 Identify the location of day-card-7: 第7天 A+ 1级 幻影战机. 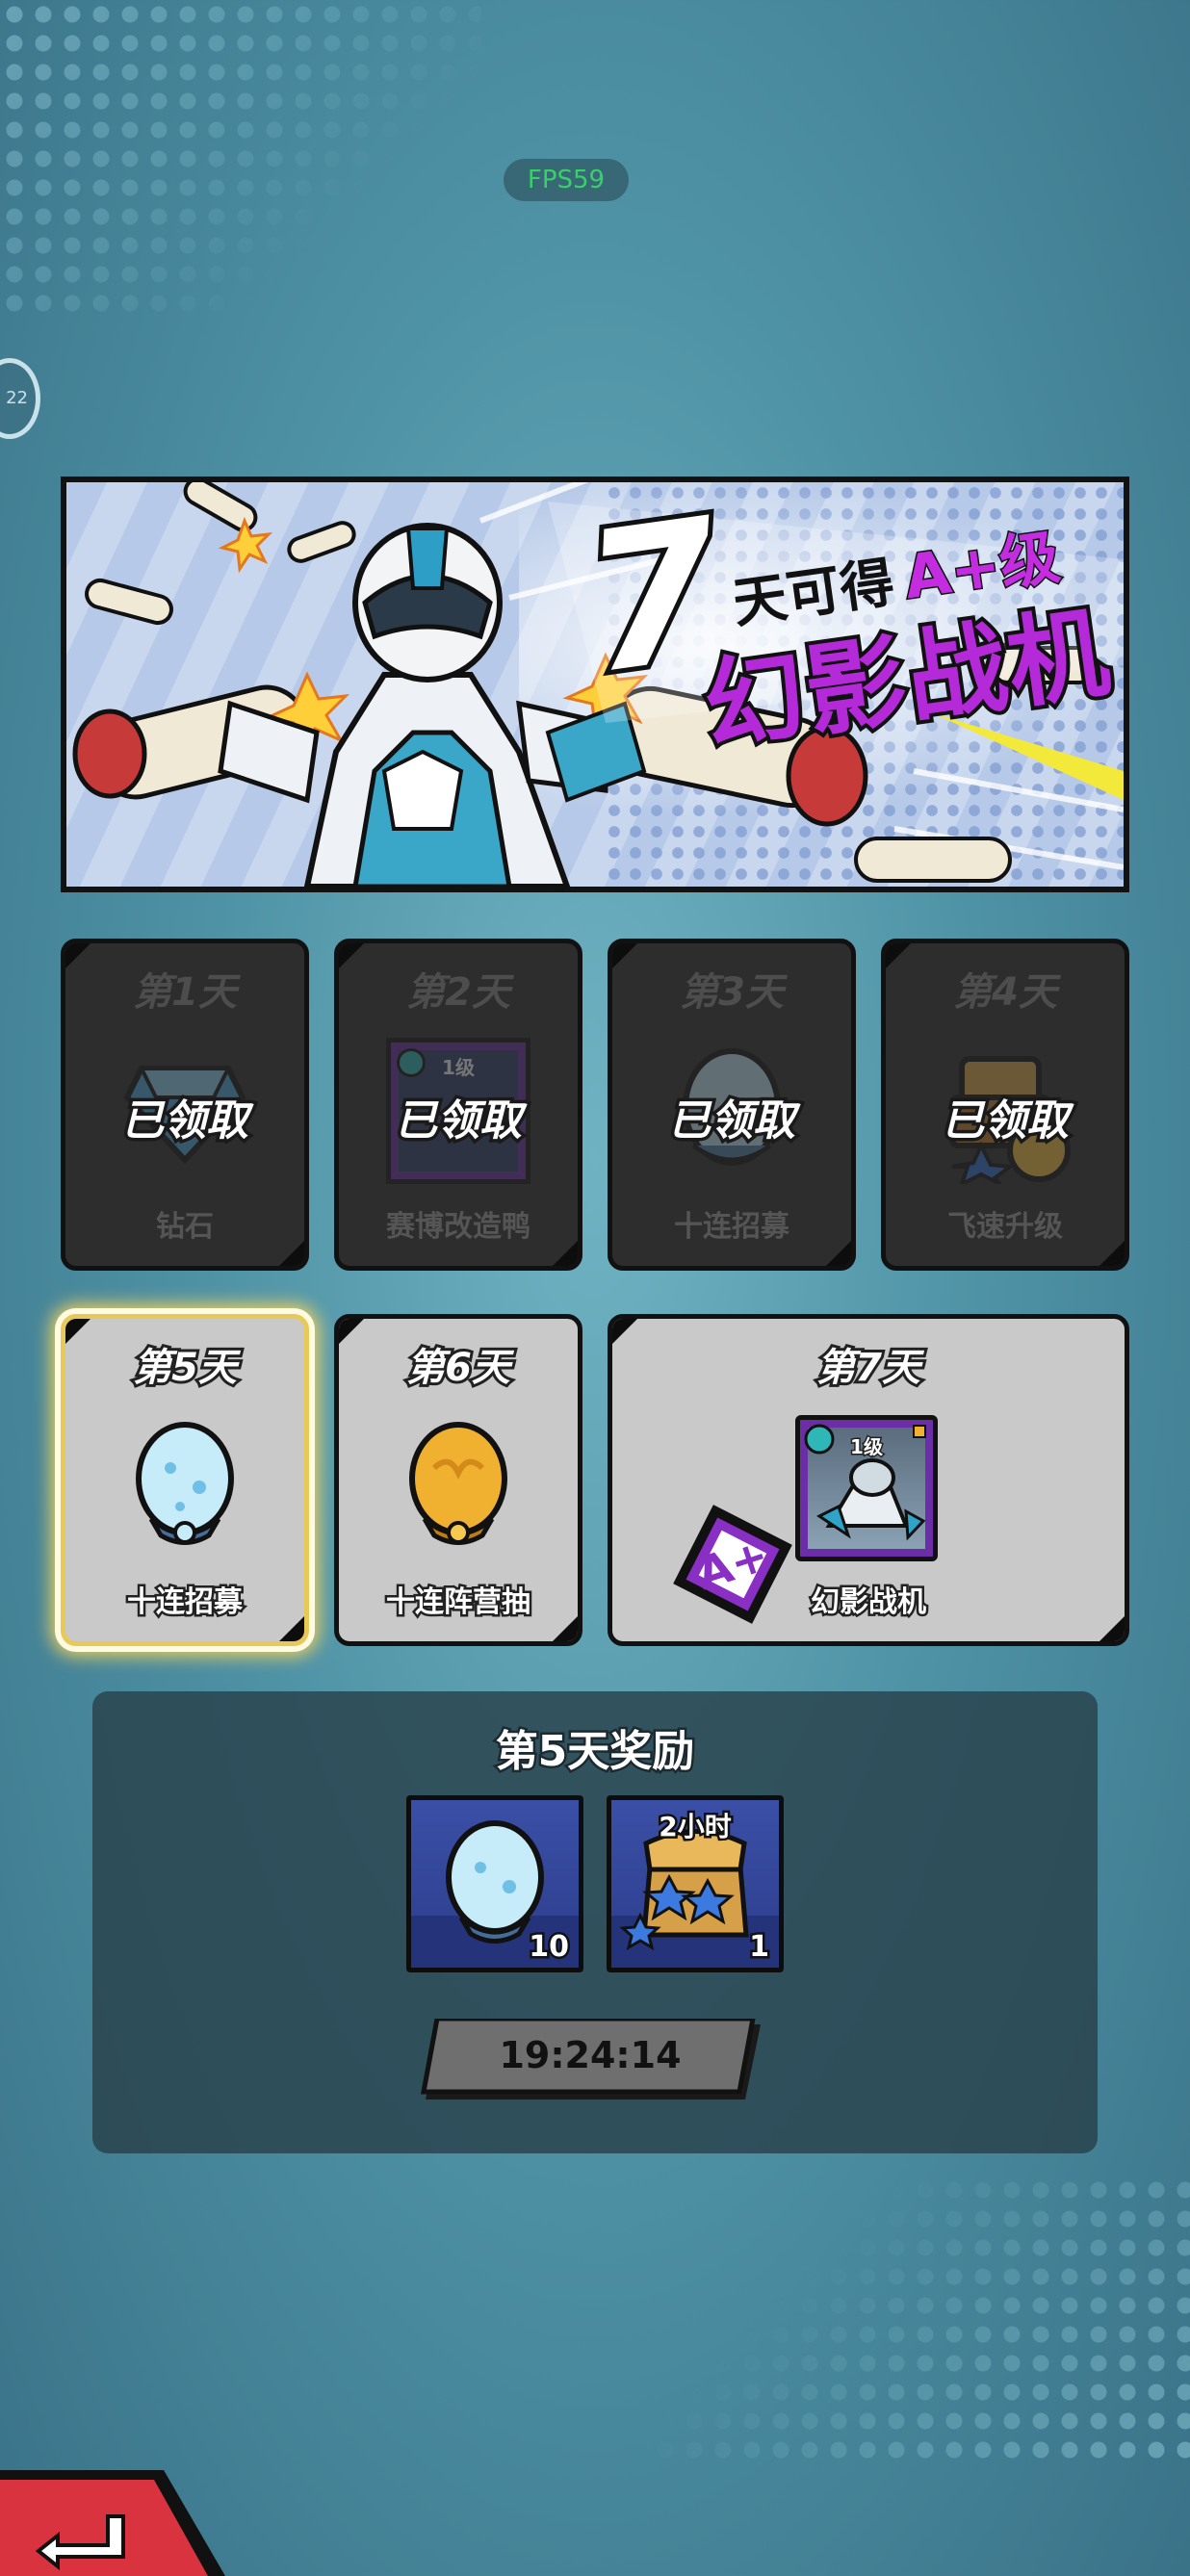
(869, 1480).